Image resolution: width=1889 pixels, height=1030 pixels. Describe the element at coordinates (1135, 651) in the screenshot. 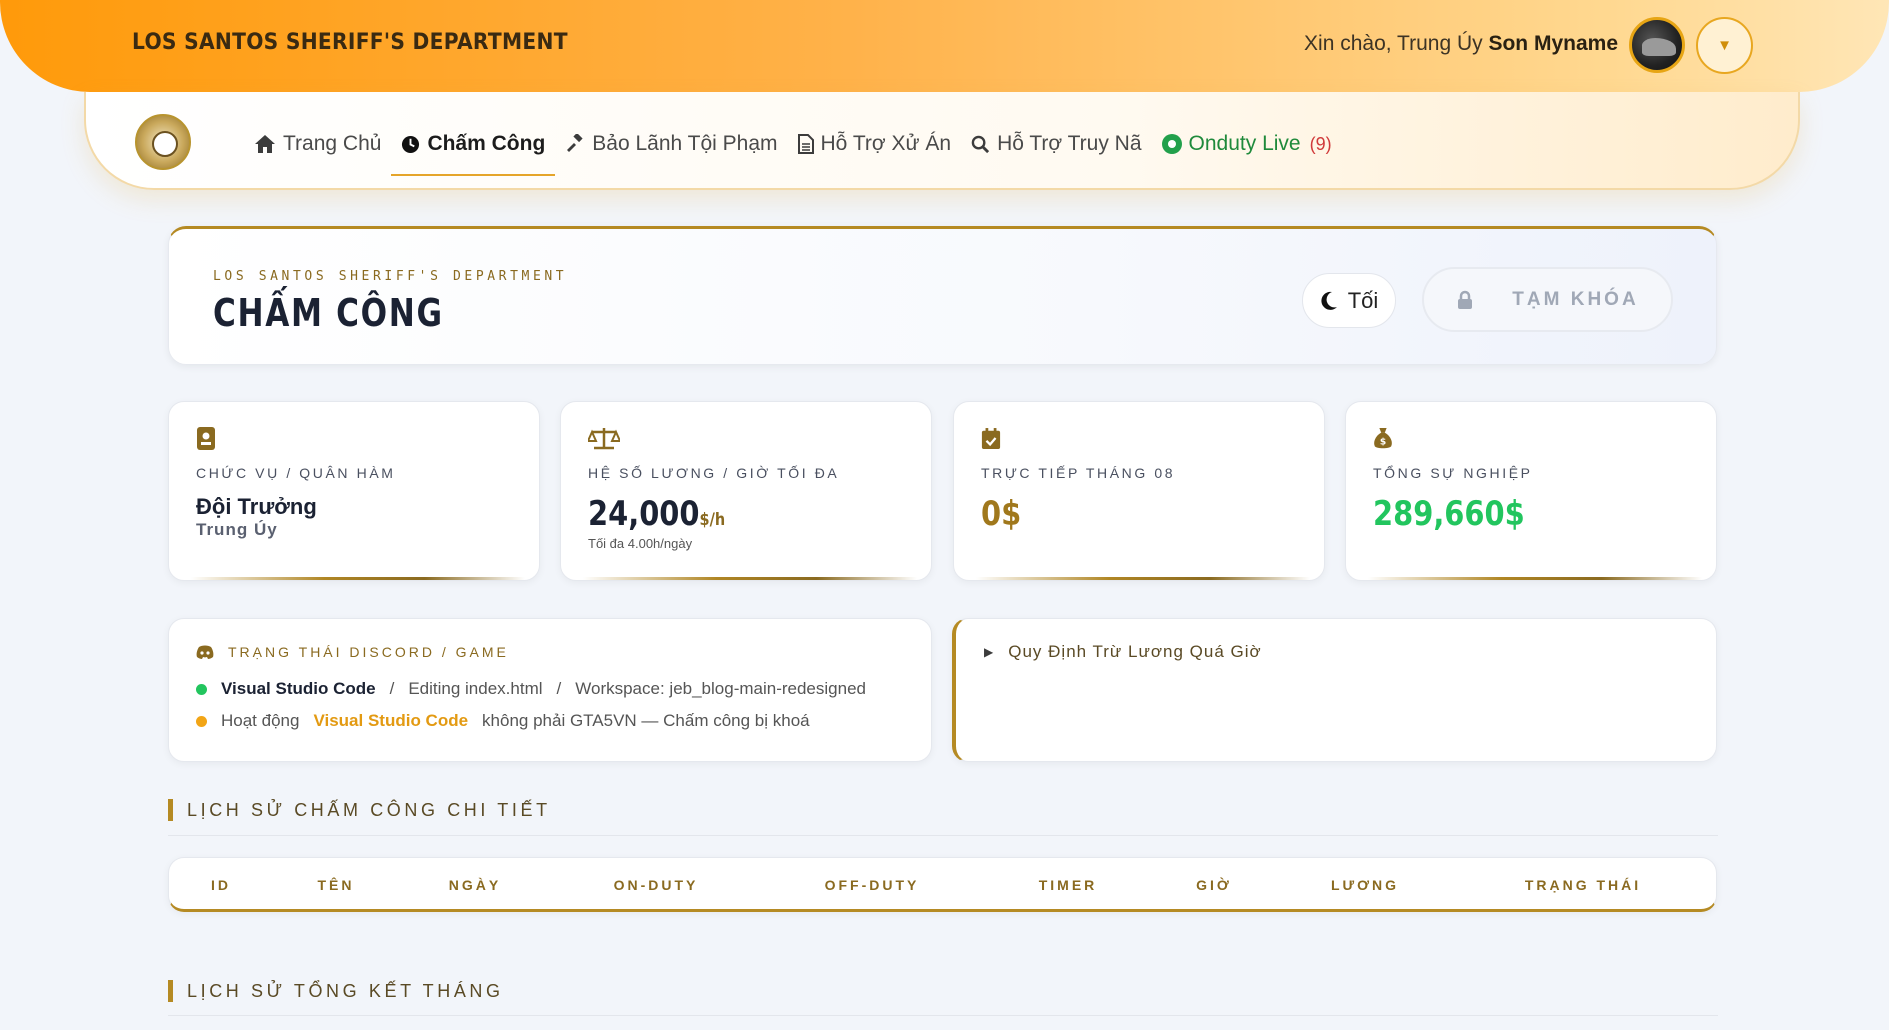

I see `rules-title-text: Quy Định Trừ Lương Quá Giờ` at that location.